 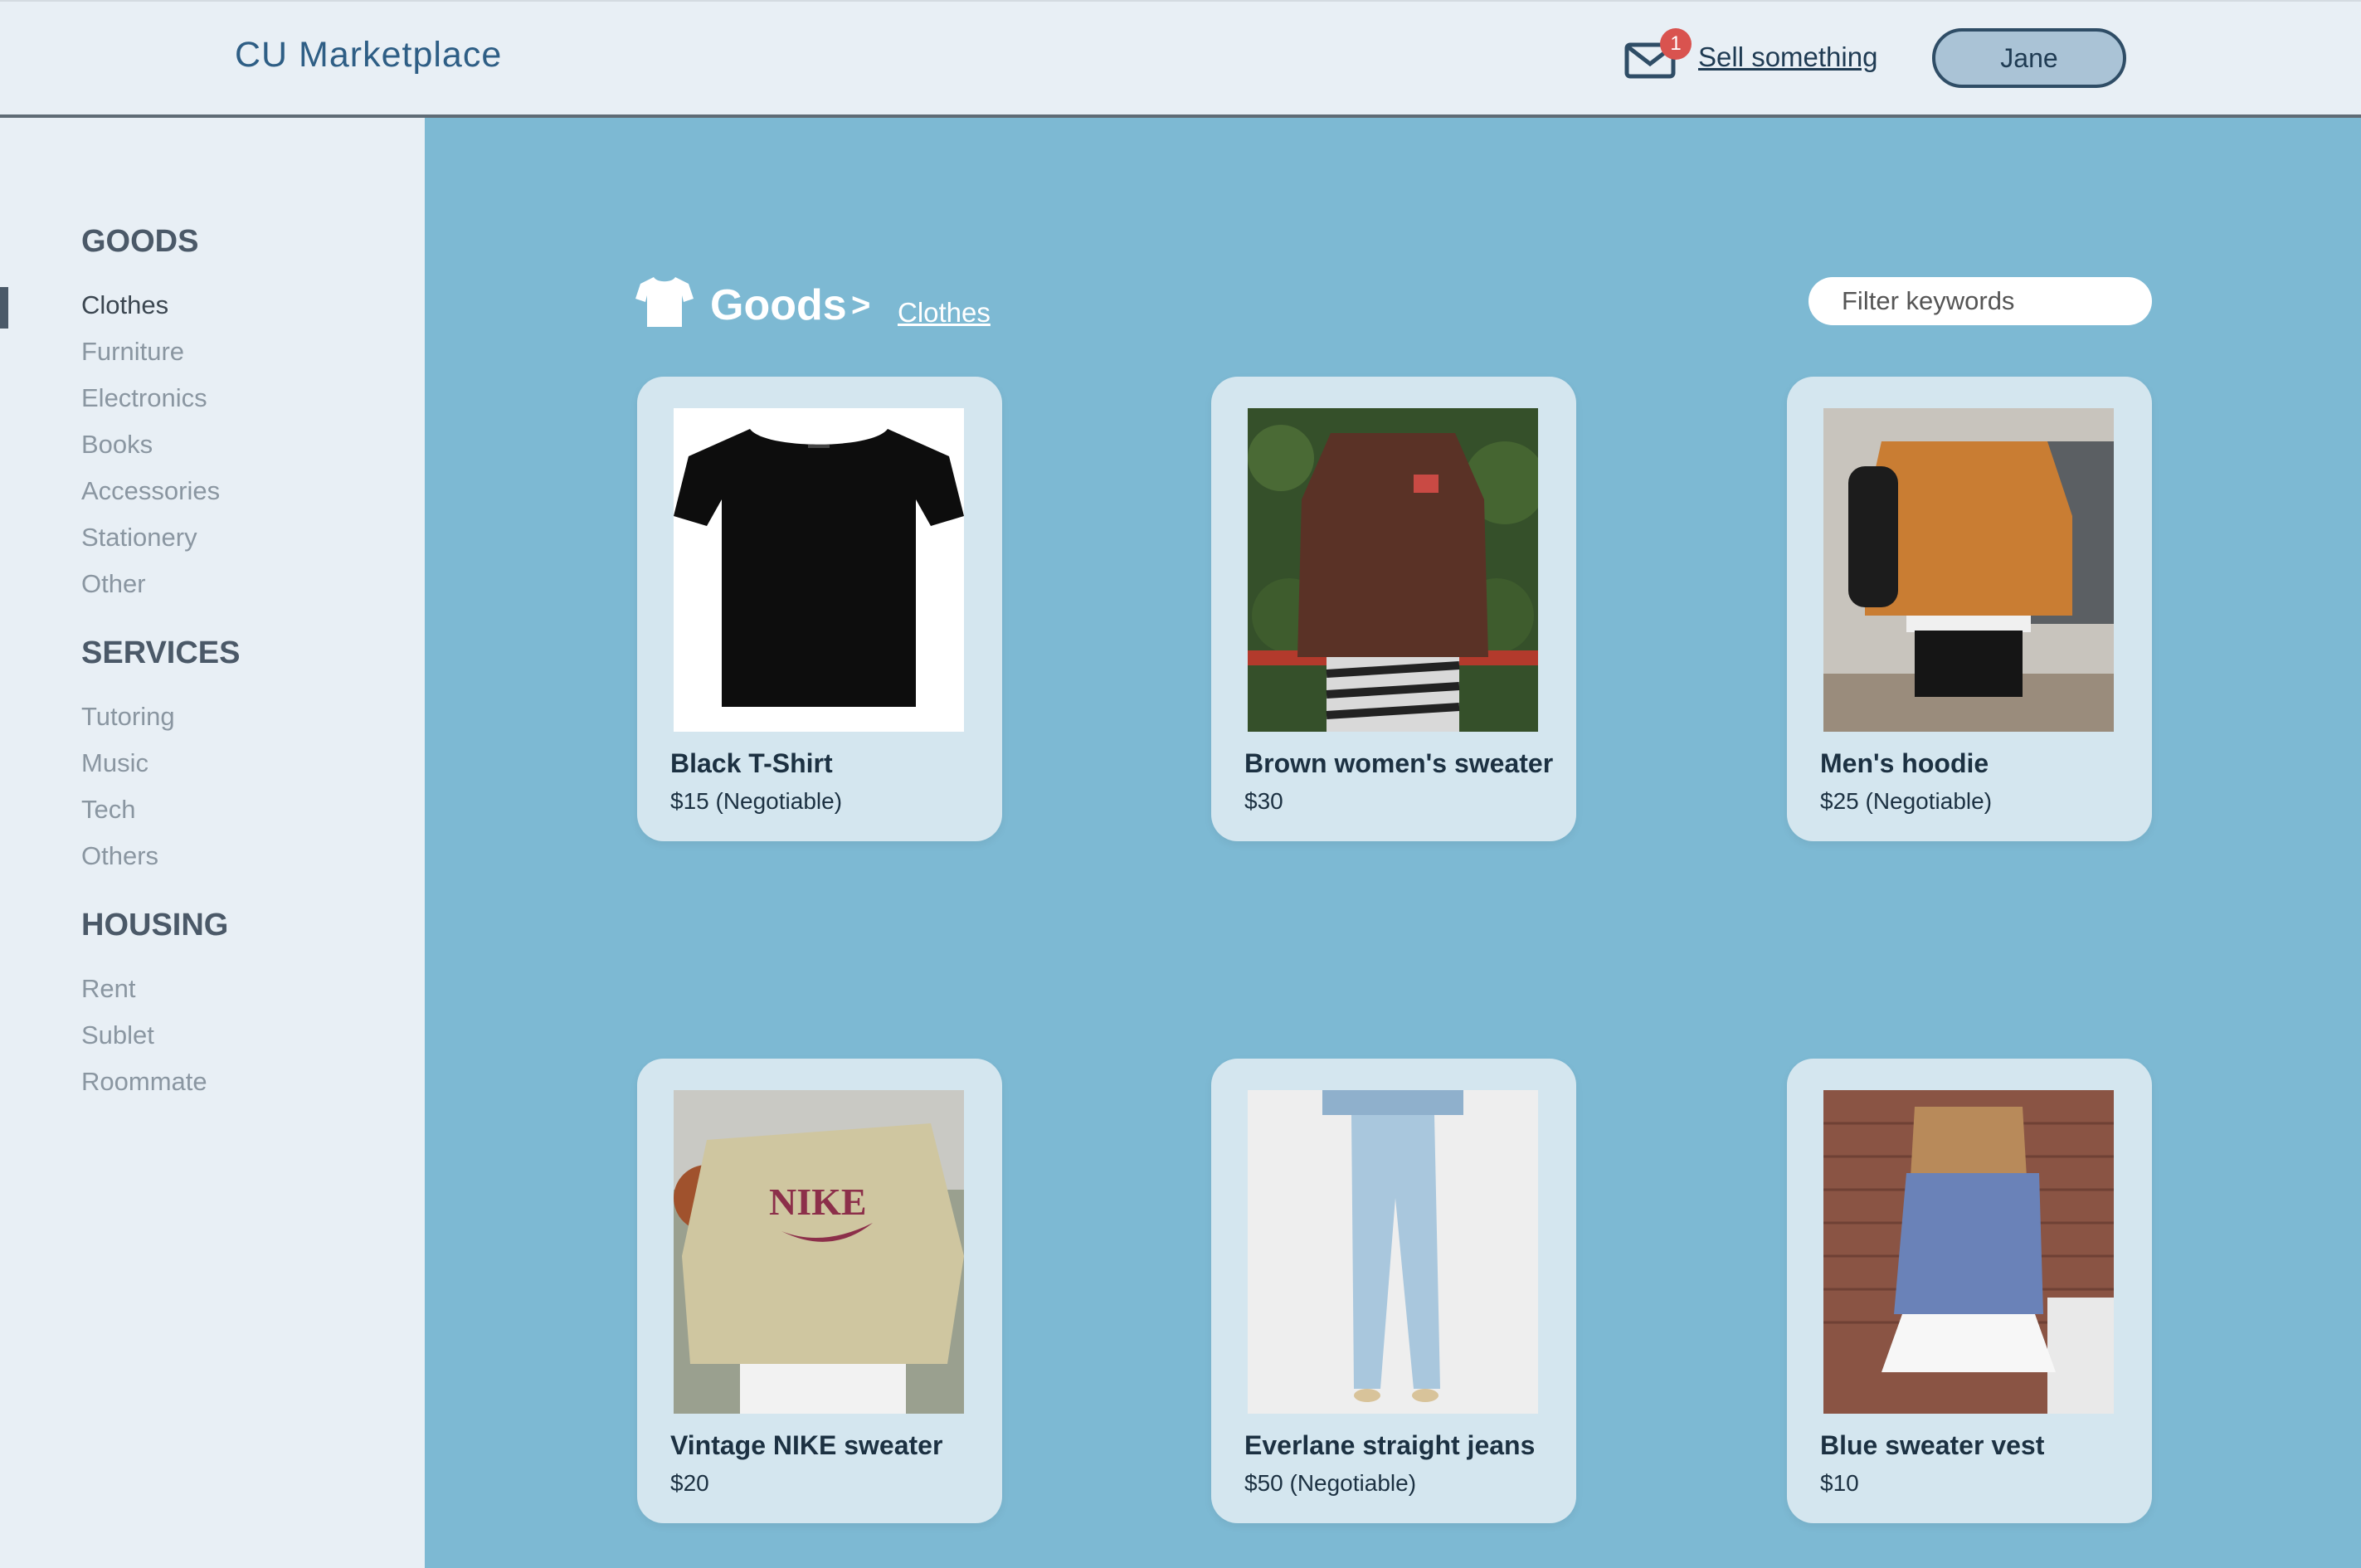 I want to click on listing-card: Brown women's sweater $30, so click(x=1393, y=609).